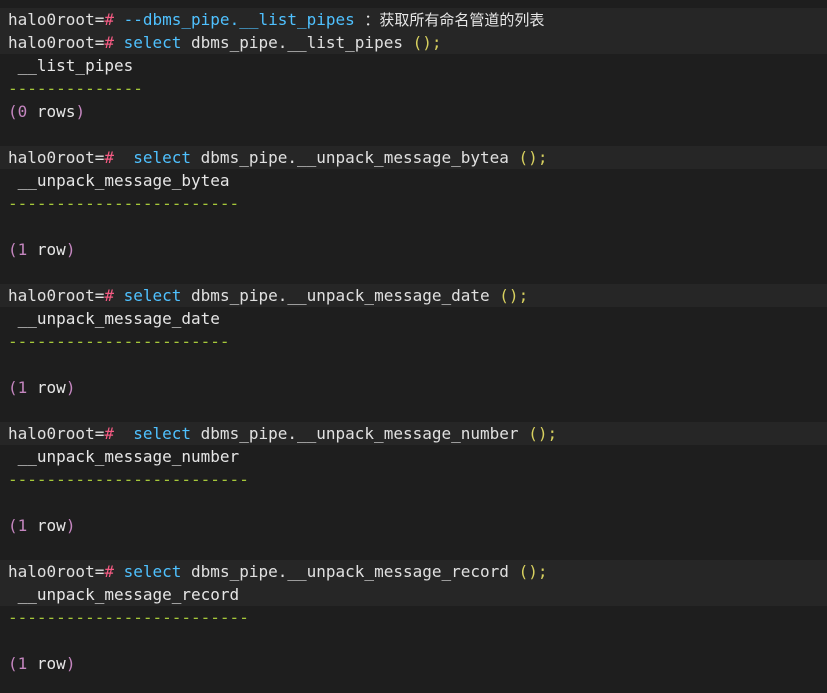  I want to click on function-call: dbms_pipe.__unpack_message_record, so click(350, 571).